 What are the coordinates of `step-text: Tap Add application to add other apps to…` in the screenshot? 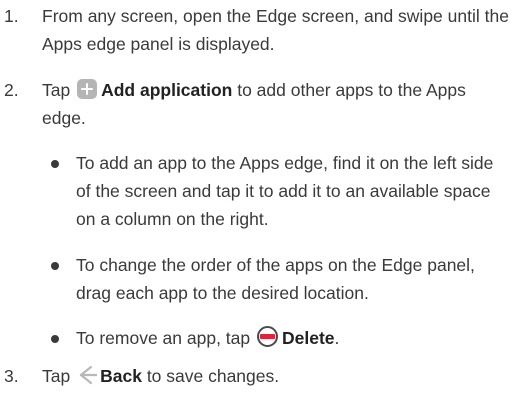 It's located at (277, 104).